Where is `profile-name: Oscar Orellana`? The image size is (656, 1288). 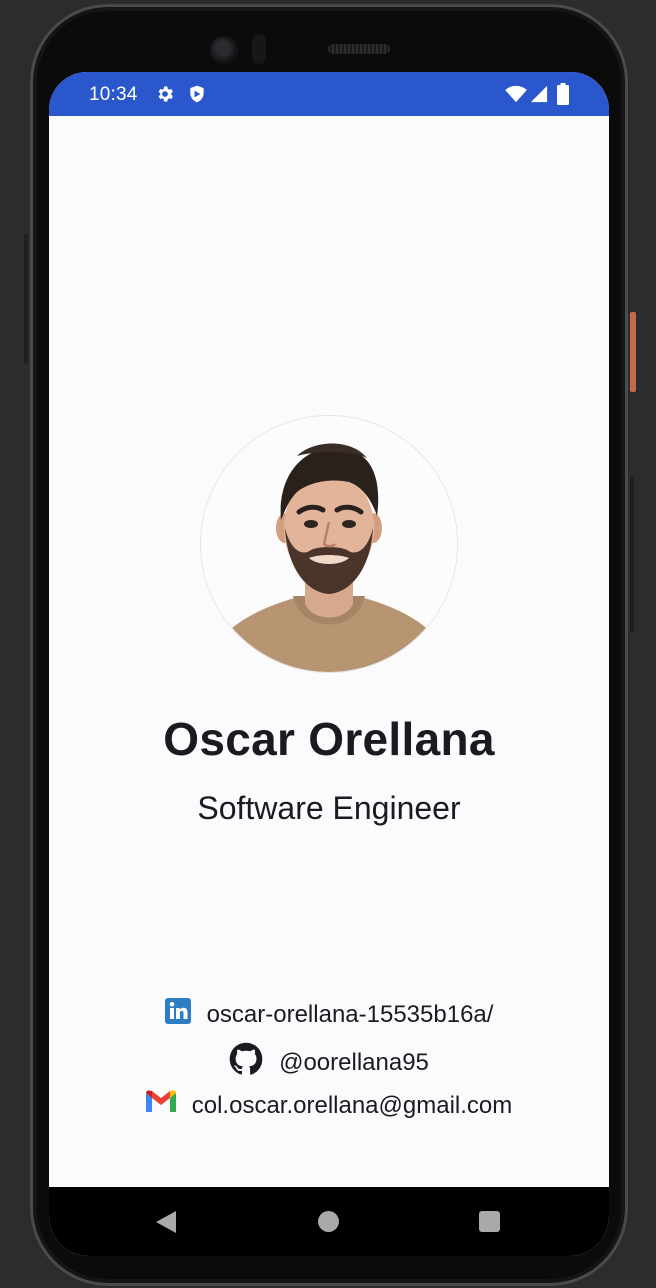
profile-name: Oscar Orellana is located at coordinates (329, 739).